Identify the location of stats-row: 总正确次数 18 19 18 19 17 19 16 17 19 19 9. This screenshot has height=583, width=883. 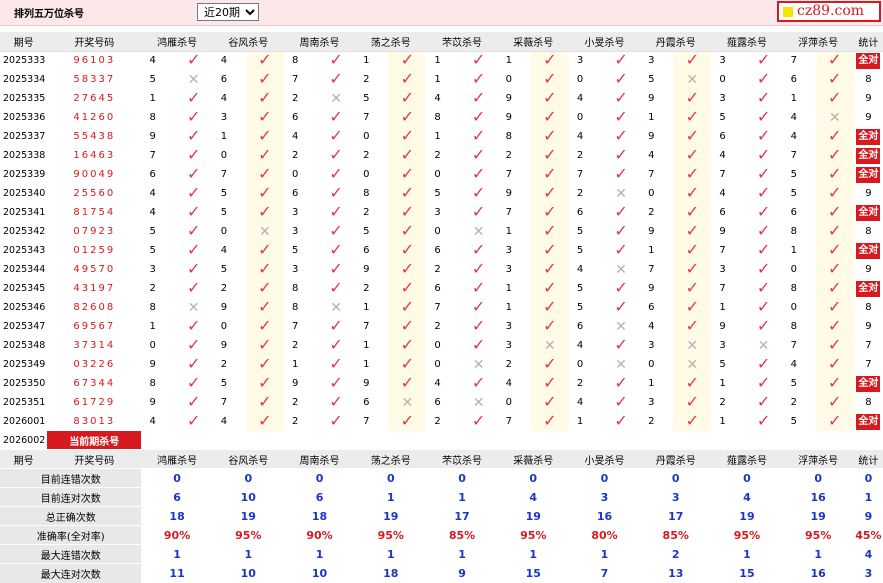
(441, 516).